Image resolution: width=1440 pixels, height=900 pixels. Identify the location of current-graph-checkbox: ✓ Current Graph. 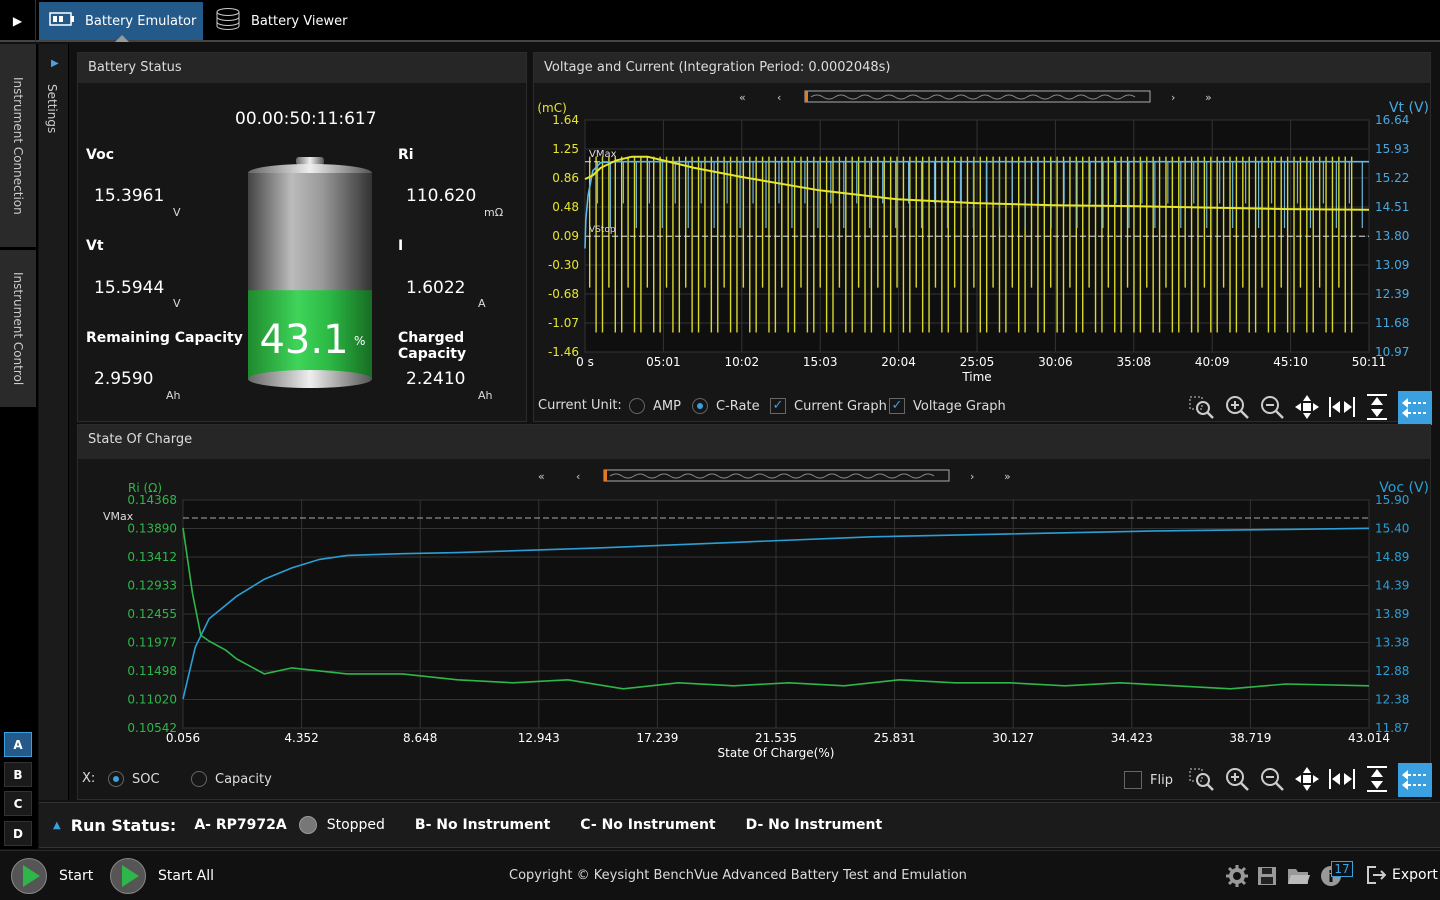
(828, 406).